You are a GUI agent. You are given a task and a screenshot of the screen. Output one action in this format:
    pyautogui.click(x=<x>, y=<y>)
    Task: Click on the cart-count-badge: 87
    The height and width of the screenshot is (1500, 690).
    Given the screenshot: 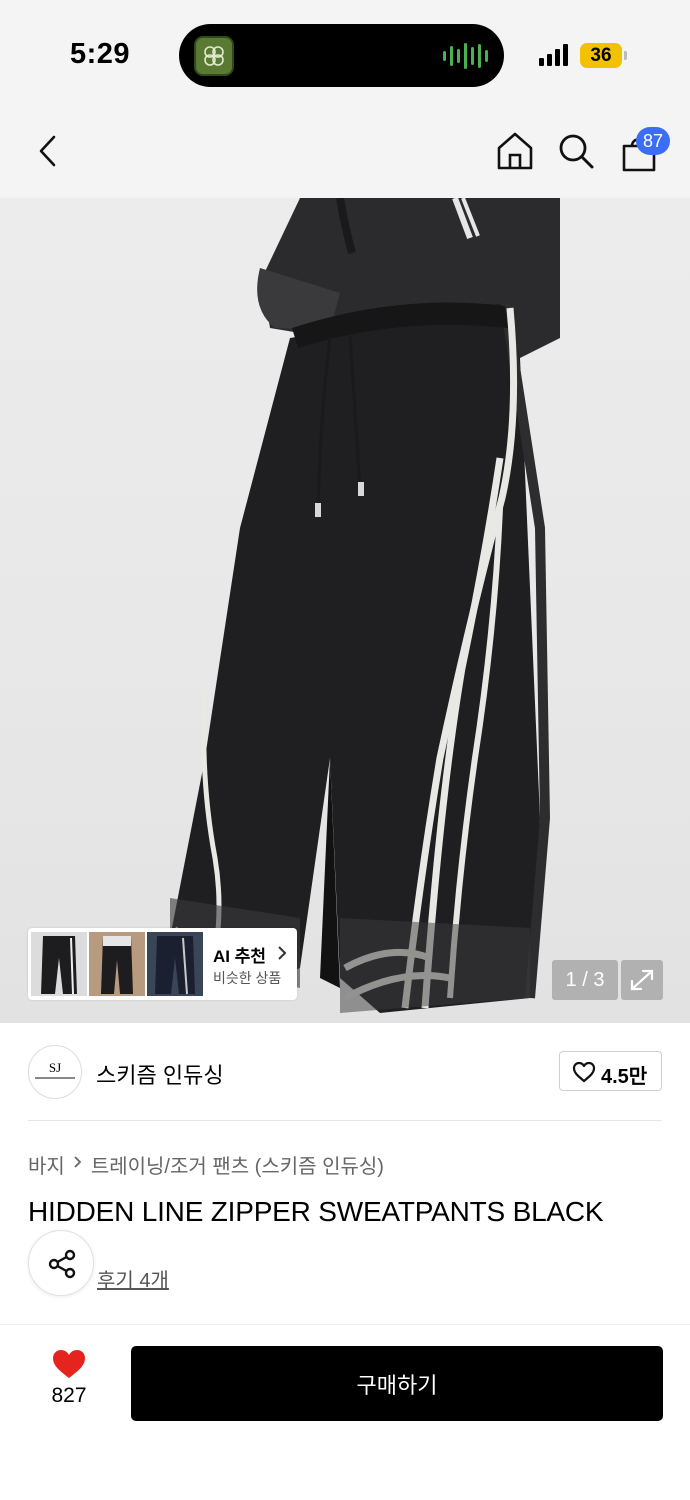 What is the action you would take?
    pyautogui.click(x=653, y=141)
    